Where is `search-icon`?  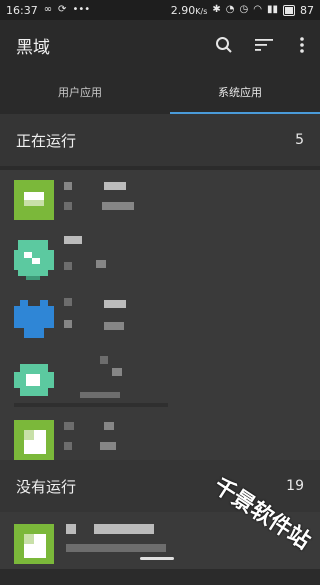
search-icon is located at coordinates (224, 45).